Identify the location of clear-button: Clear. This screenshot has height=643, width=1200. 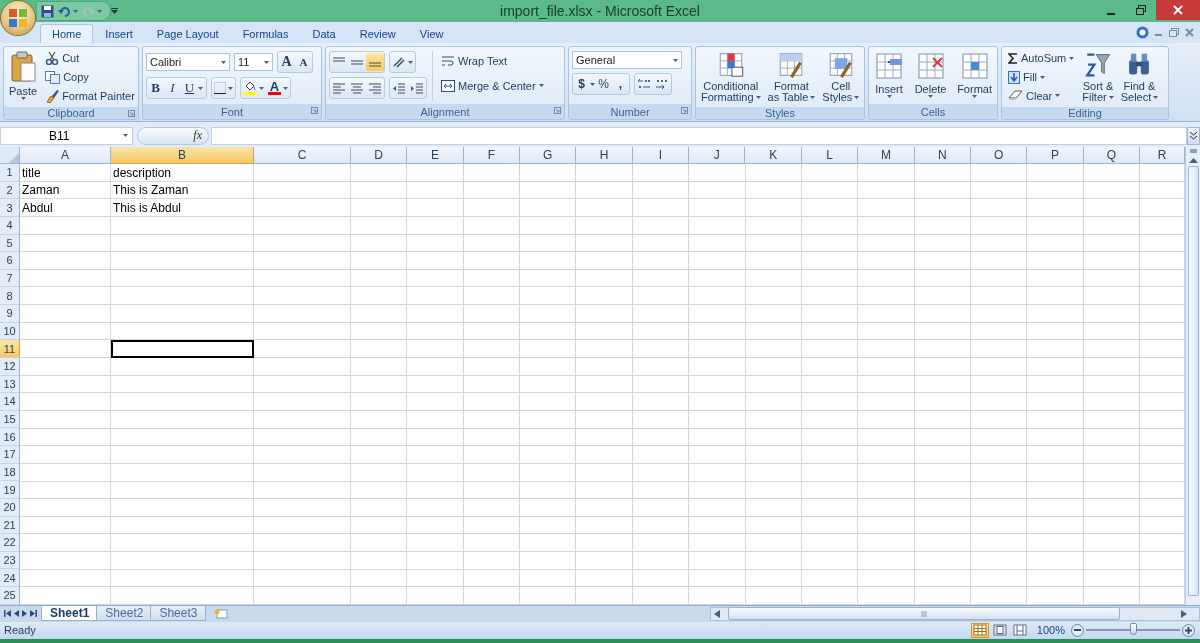
(1041, 95).